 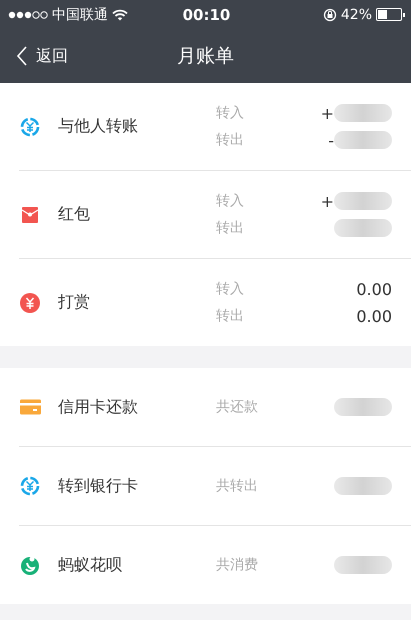 What do you see at coordinates (215, 407) in the screenshot?
I see `bill-row: 信用卡还款 共还款` at bounding box center [215, 407].